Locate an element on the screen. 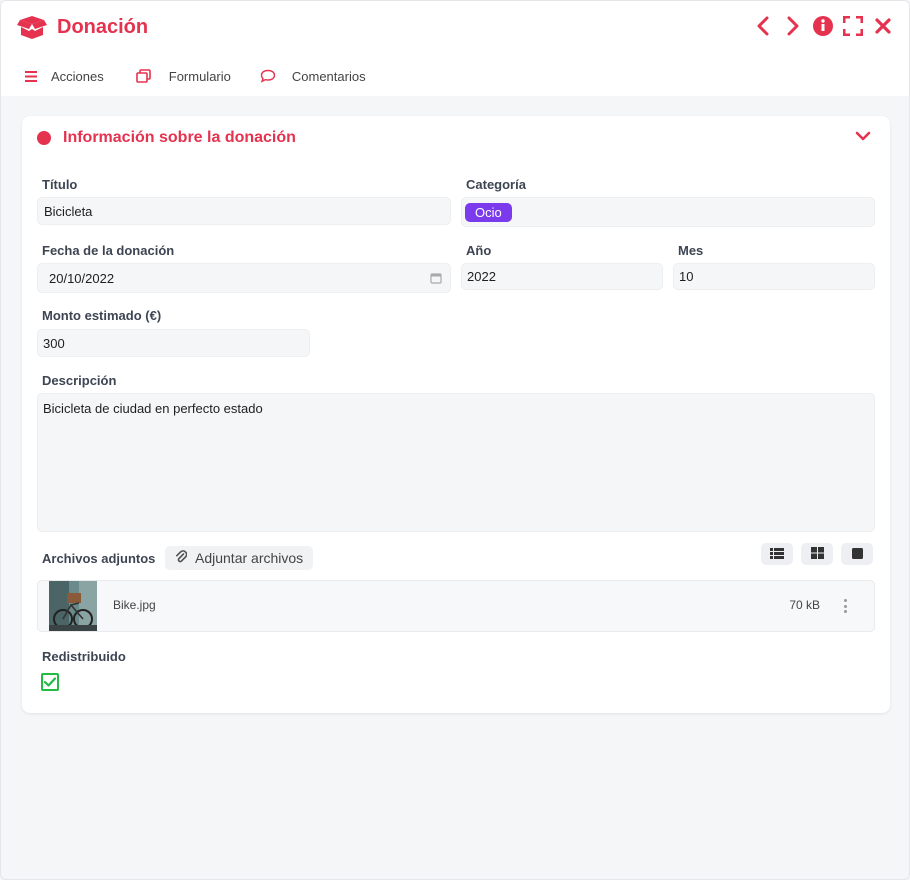 The image size is (910, 880). list-view-icon is located at coordinates (777, 554).